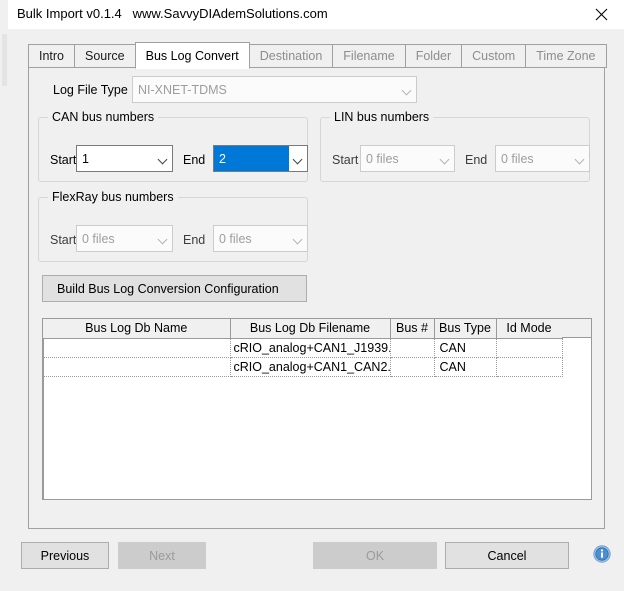 The height and width of the screenshot is (591, 624). I want to click on can-start-dropdown: 1, so click(124, 158).